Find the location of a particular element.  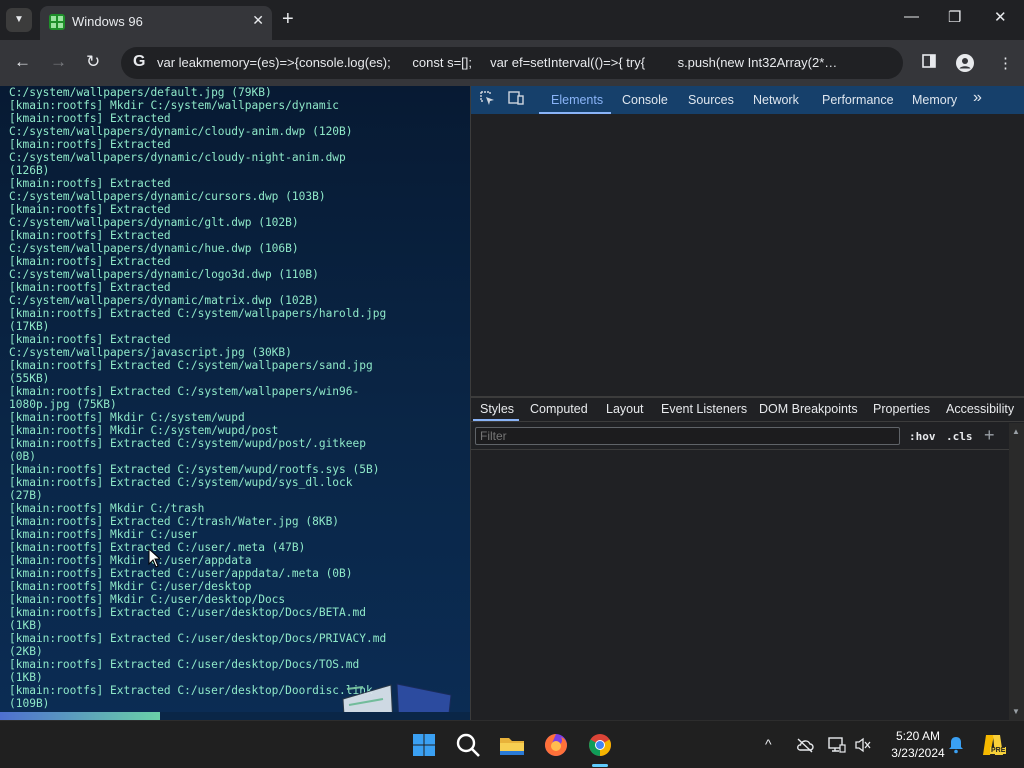

reload-button: ↻ is located at coordinates (93, 62).